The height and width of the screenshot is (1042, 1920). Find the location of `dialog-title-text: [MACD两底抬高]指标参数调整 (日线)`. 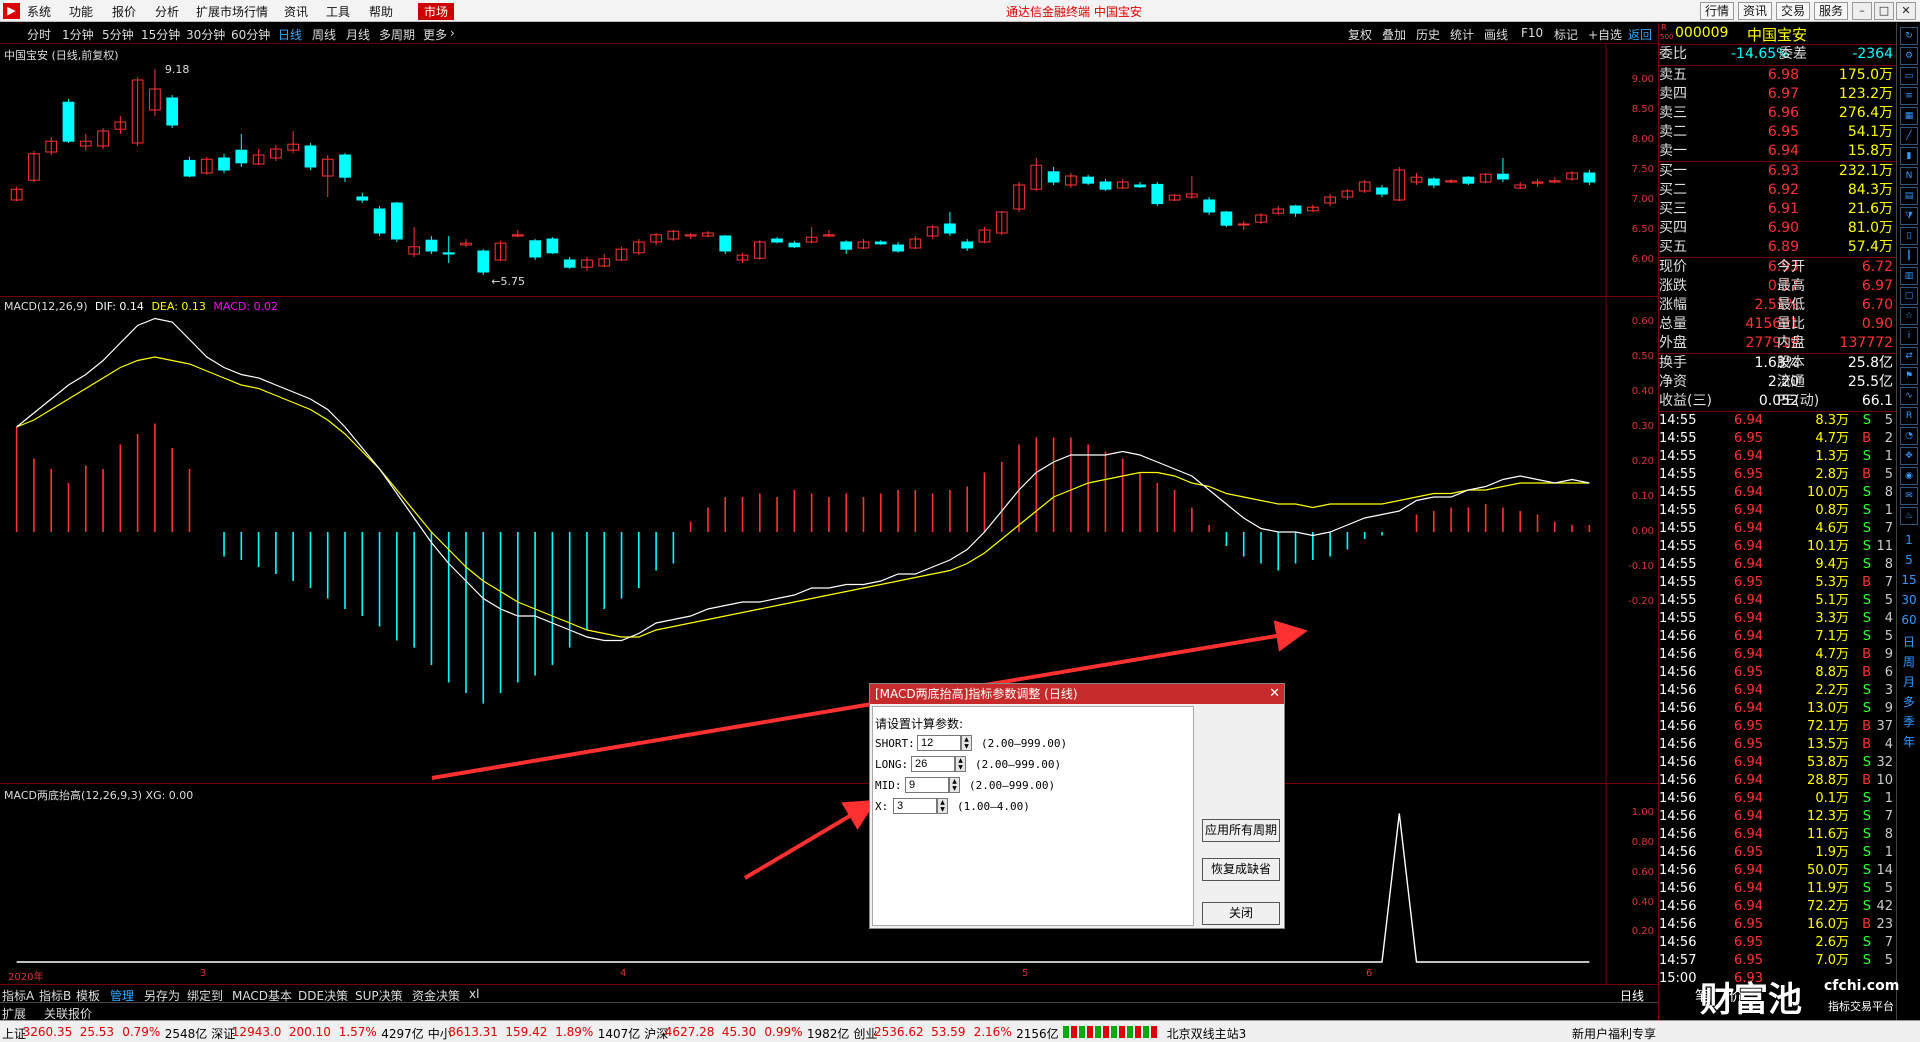

dialog-title-text: [MACD两底抬高]指标参数调整 (日线) is located at coordinates (976, 694).